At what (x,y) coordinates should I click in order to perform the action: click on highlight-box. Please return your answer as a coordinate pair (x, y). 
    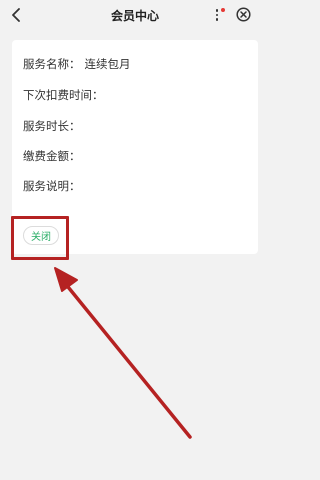
    Looking at the image, I should click on (40, 238).